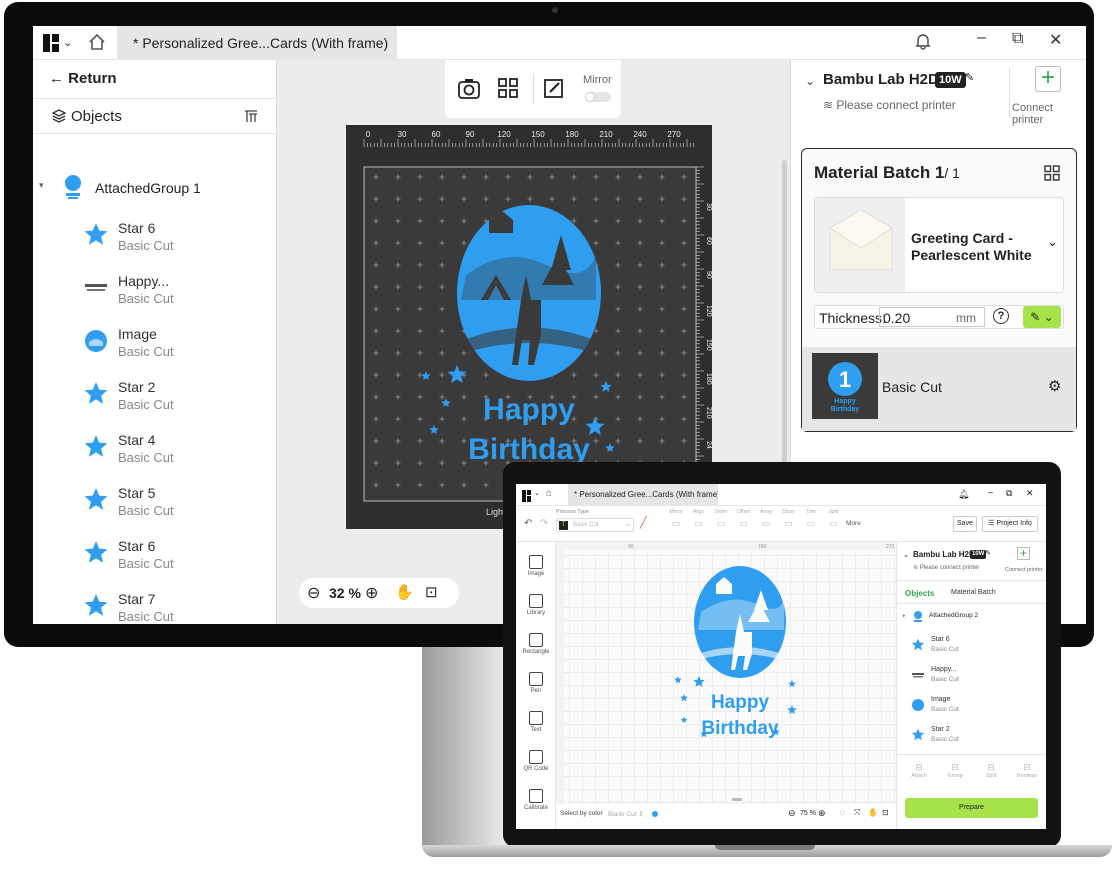 This screenshot has width=1117, height=884. What do you see at coordinates (257, 43) in the screenshot?
I see `file-tab: * Personalized Gree...Cards (With frame)` at bounding box center [257, 43].